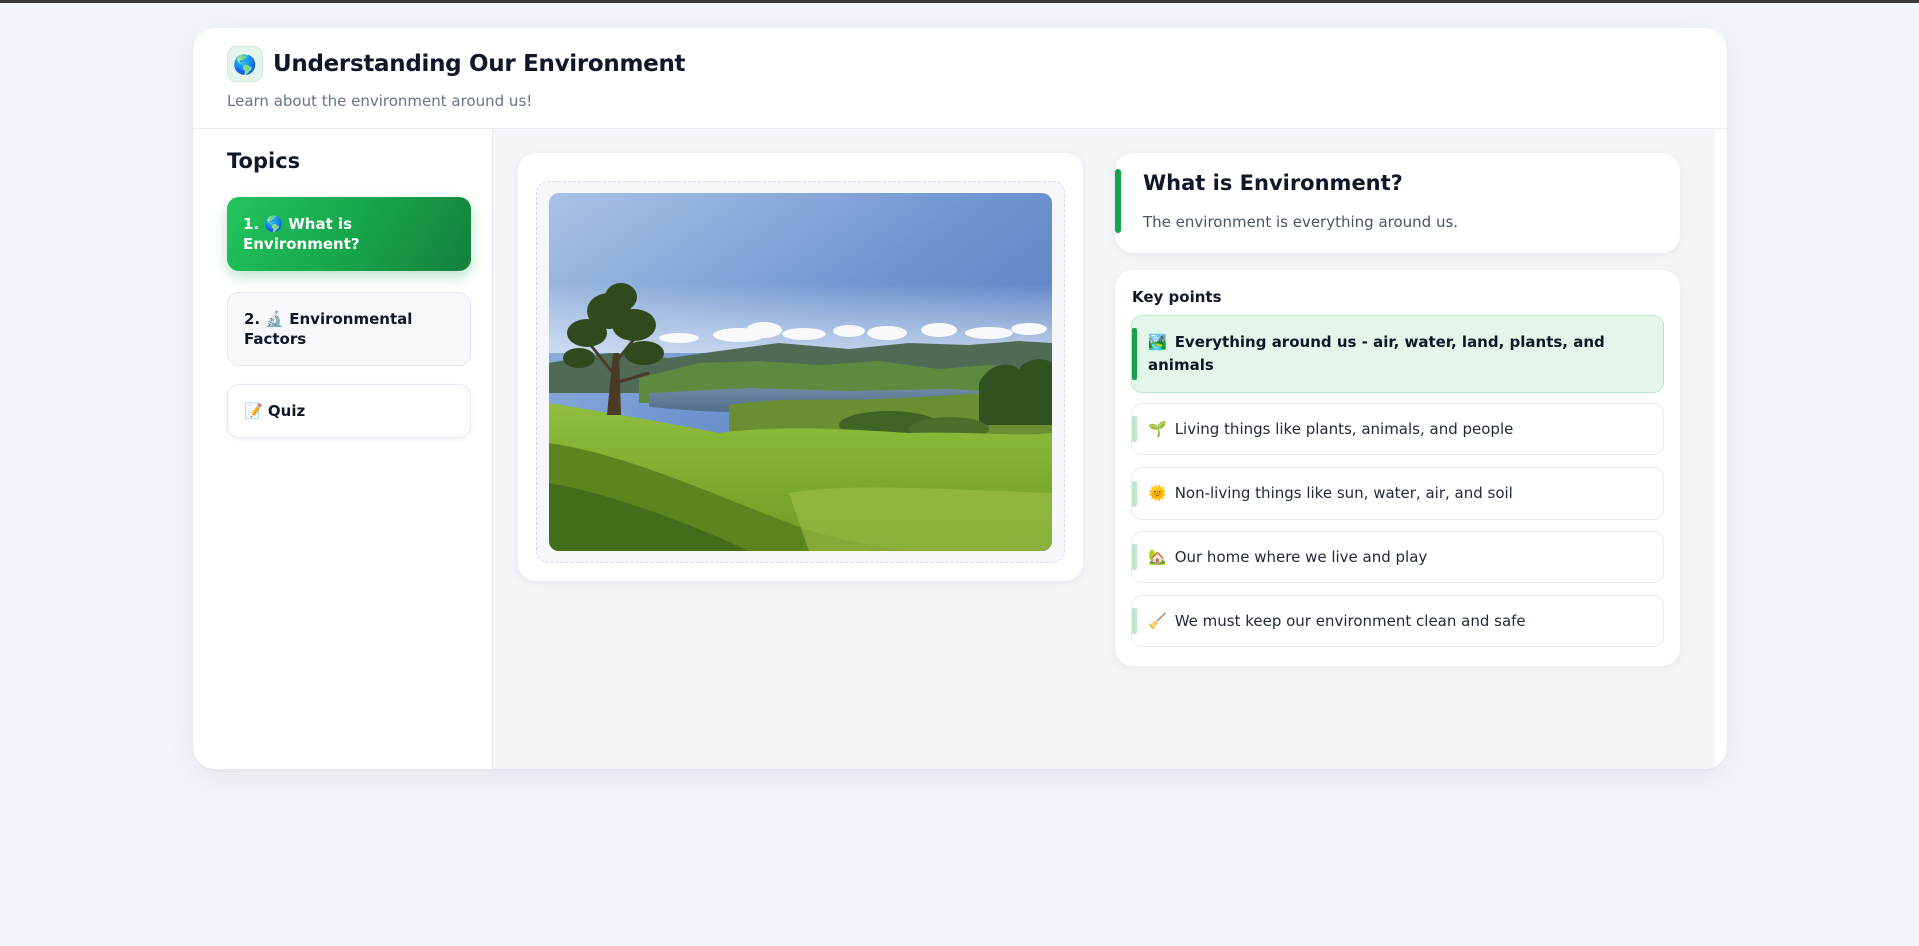 The width and height of the screenshot is (1919, 946). I want to click on key-point-item: 🏡 Our home where we live and play, so click(1397, 557).